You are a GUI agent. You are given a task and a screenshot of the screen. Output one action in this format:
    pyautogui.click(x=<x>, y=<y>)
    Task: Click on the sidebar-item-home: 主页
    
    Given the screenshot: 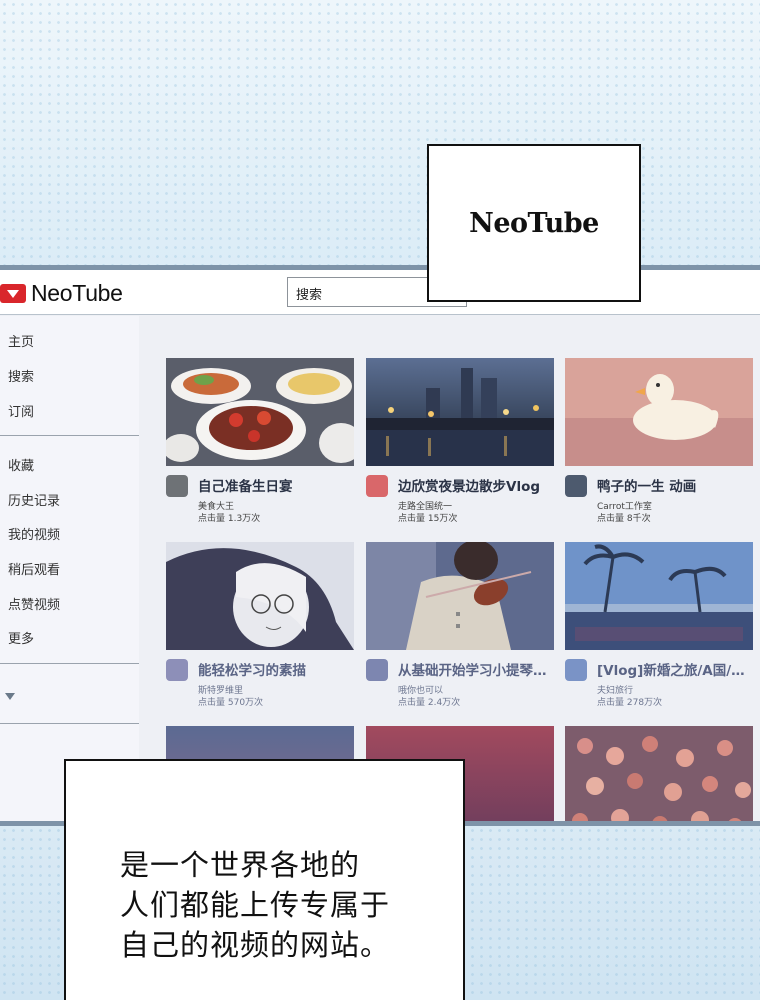 What is the action you would take?
    pyautogui.click(x=21, y=340)
    